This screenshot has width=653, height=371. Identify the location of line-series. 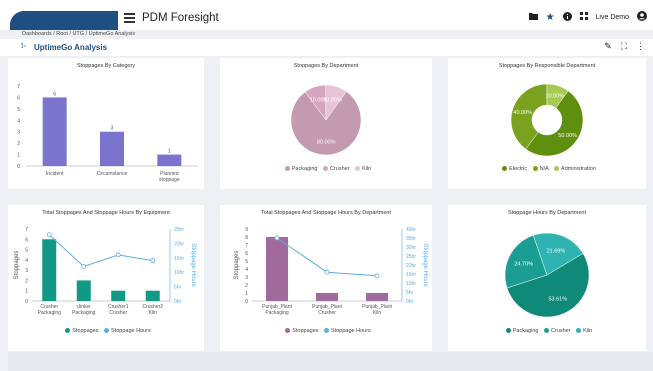
(100, 251).